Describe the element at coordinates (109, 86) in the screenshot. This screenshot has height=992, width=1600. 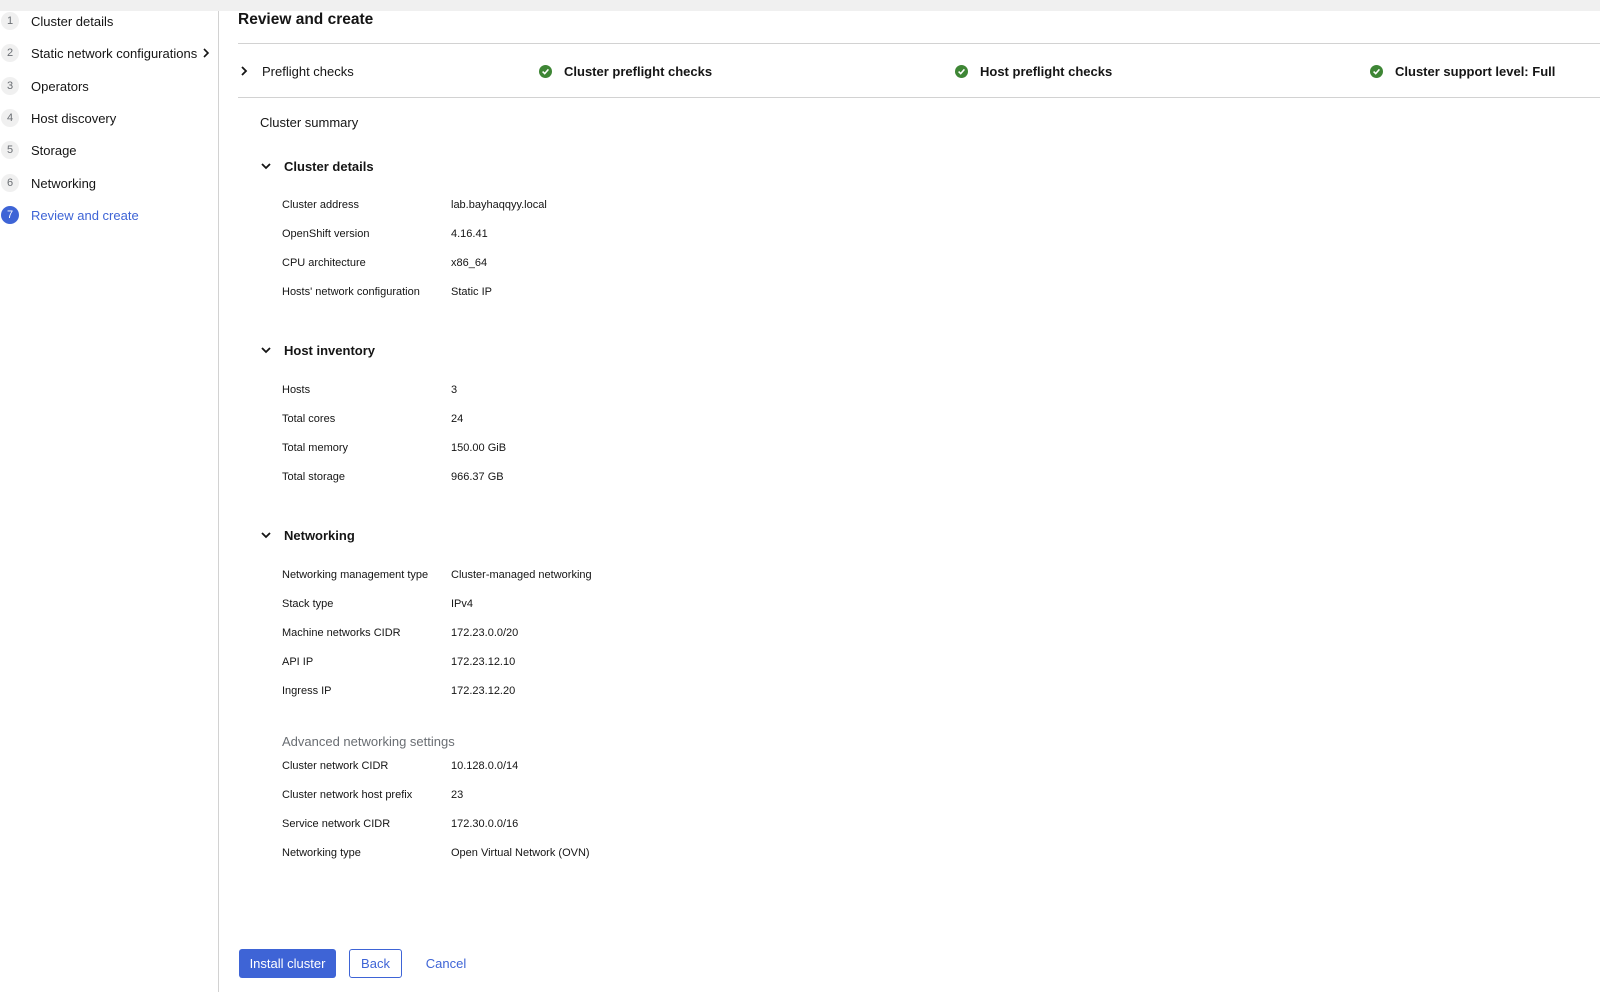
I see `wizard-step-operators: 3 Operators` at that location.